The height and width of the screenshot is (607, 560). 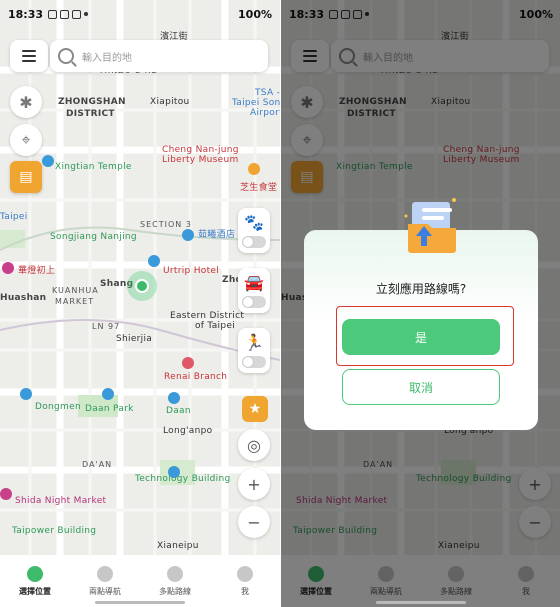 I want to click on folder-icon: ▤, so click(x=26, y=177).